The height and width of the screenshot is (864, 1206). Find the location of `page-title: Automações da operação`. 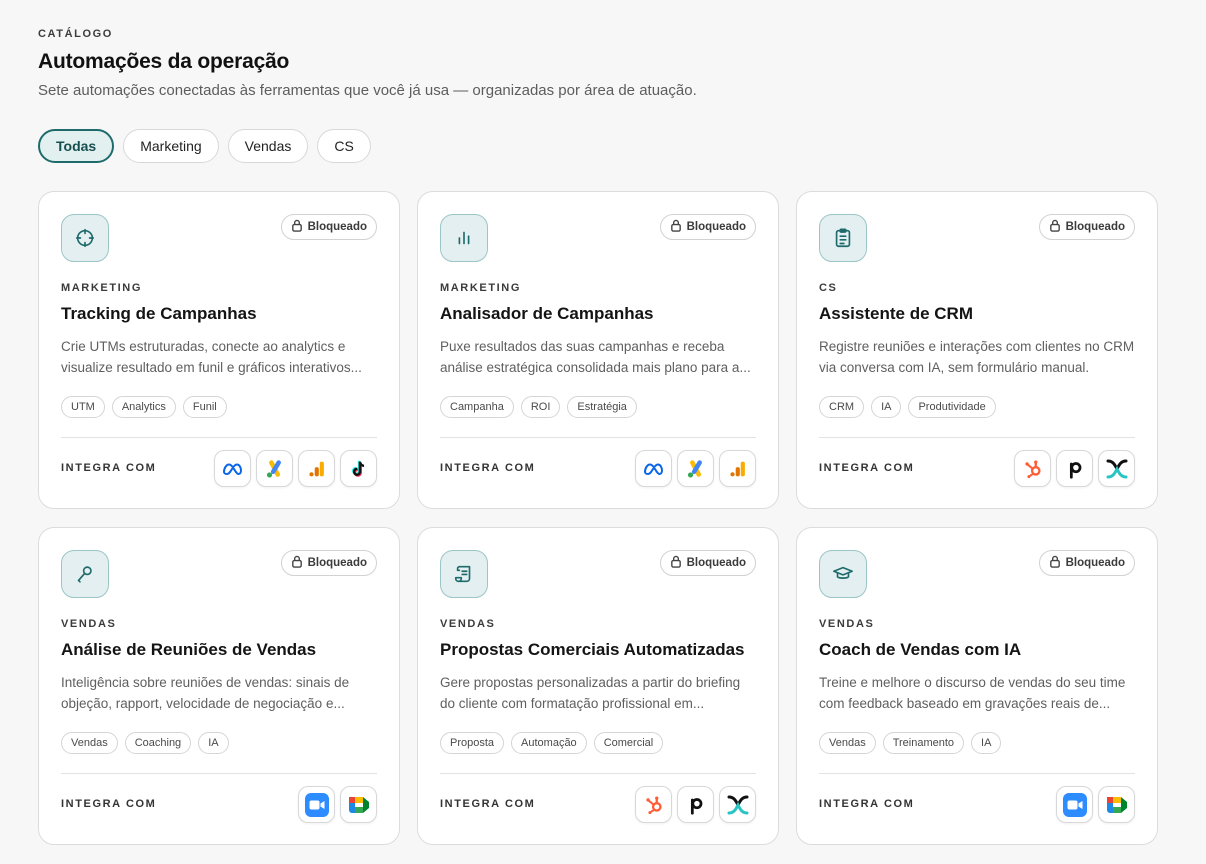

page-title: Automações da operação is located at coordinates (164, 61).